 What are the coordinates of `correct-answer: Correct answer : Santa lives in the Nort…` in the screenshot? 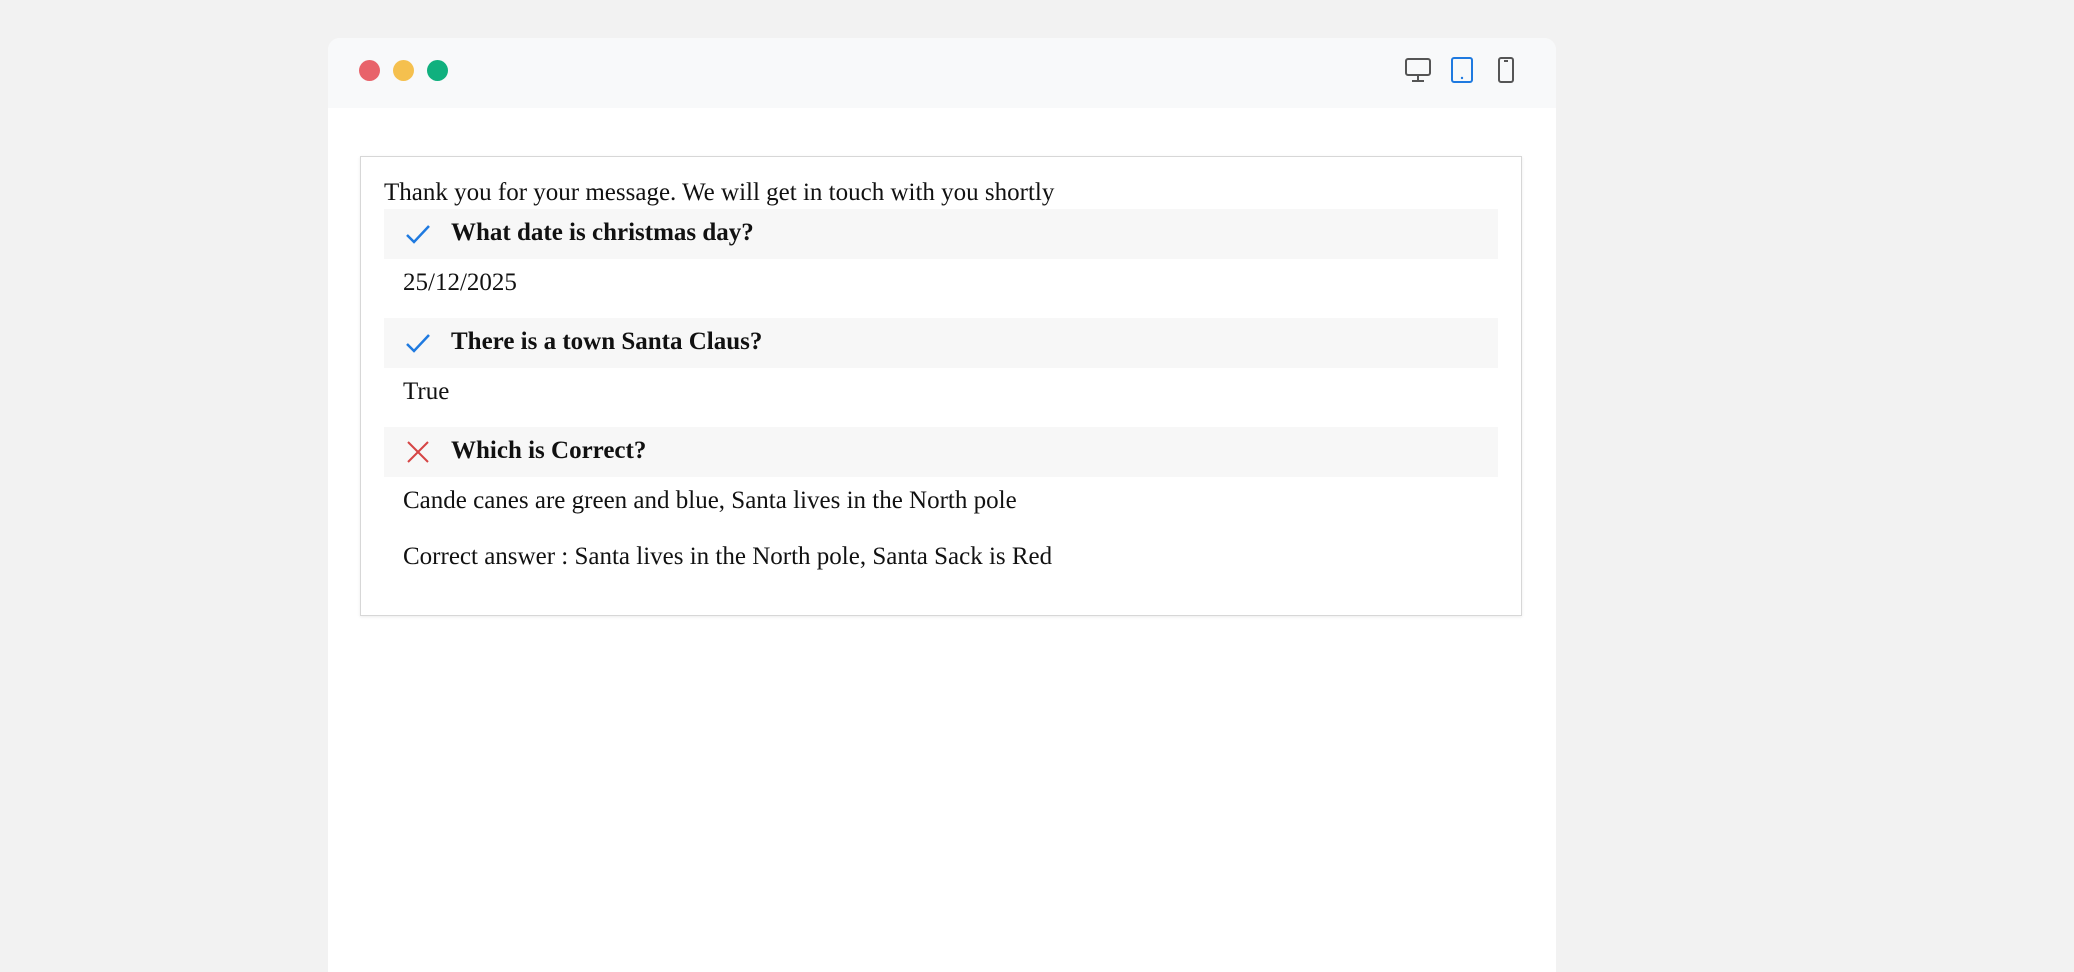 It's located at (728, 556).